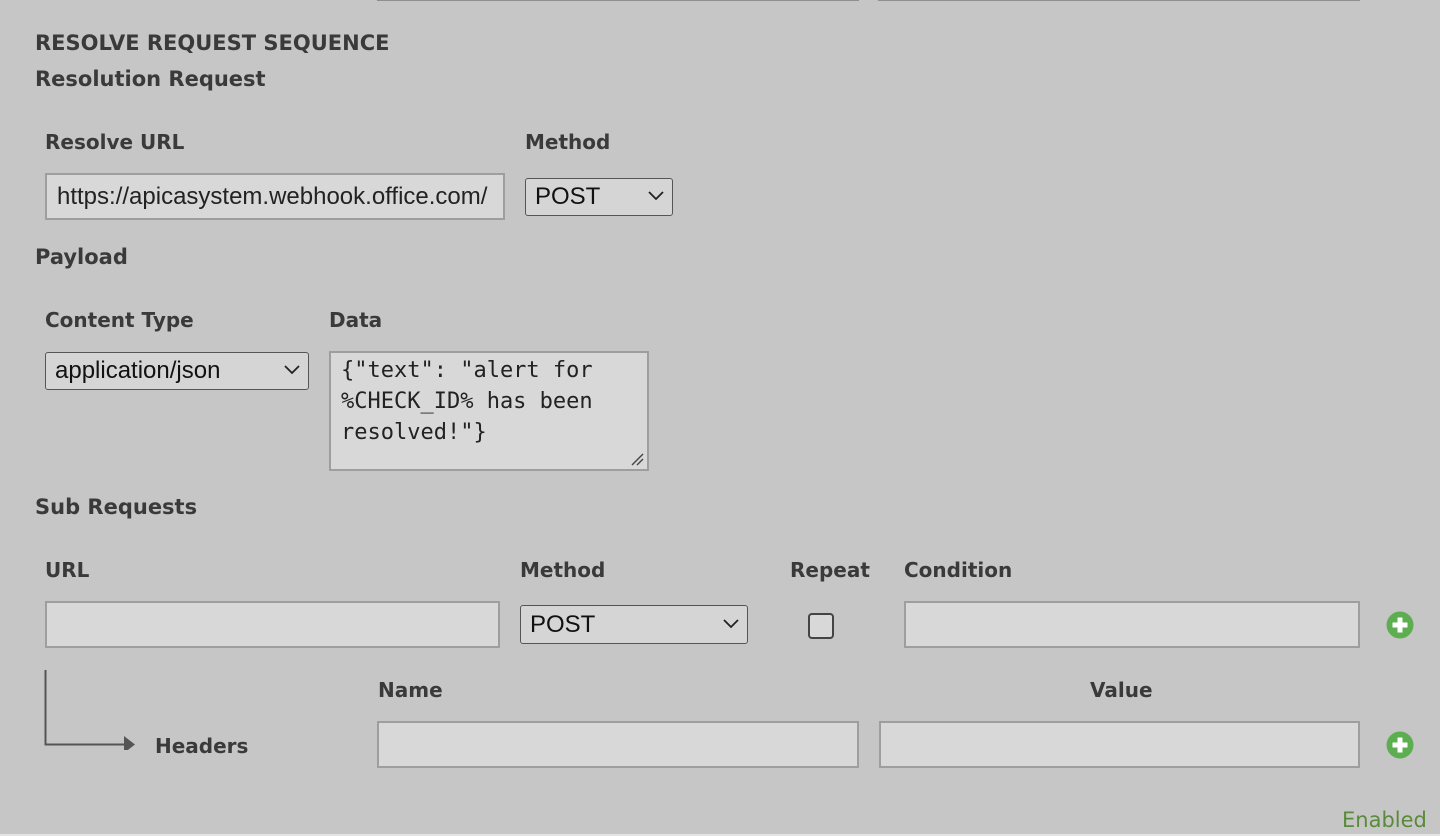 This screenshot has width=1440, height=836. I want to click on sub-url-label: URL, so click(67, 570).